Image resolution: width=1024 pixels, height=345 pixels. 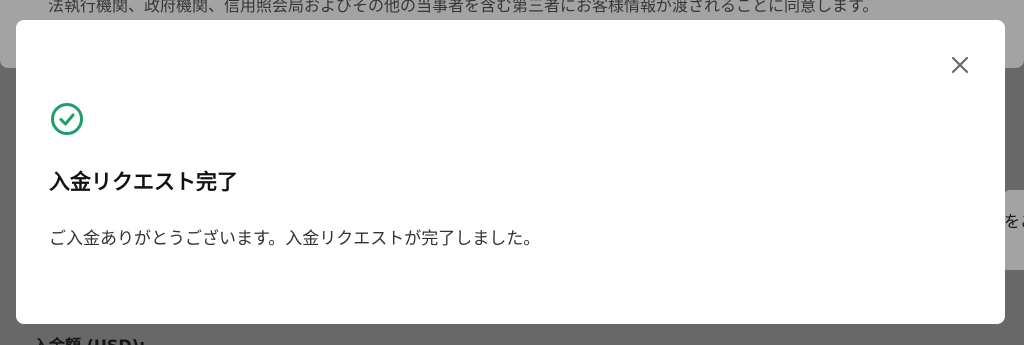 I want to click on close-icon, so click(x=960, y=65).